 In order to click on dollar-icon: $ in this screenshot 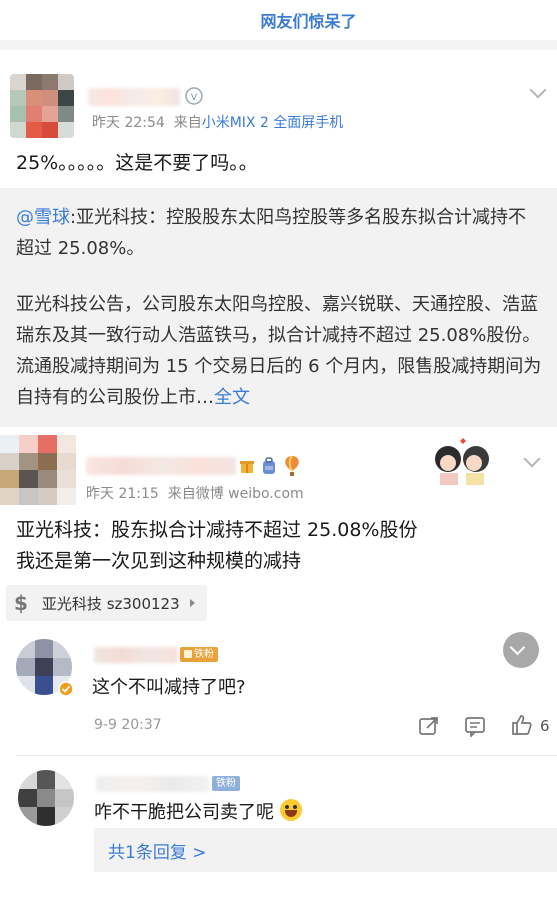, I will do `click(21, 603)`.